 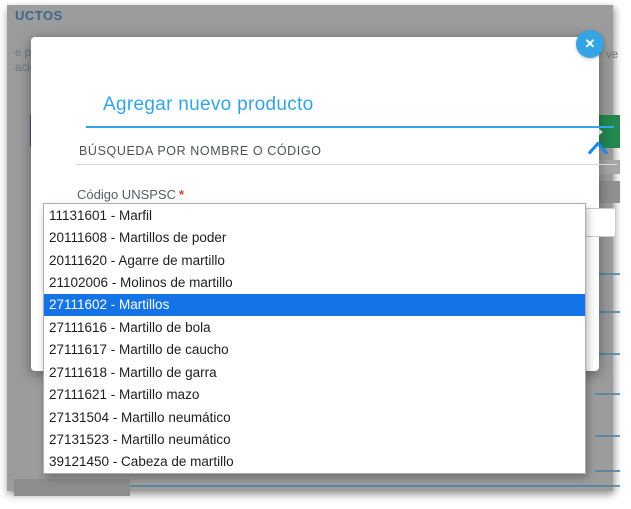 I want to click on dropdown-option: 20111608 - Martillos de poder, so click(x=314, y=237).